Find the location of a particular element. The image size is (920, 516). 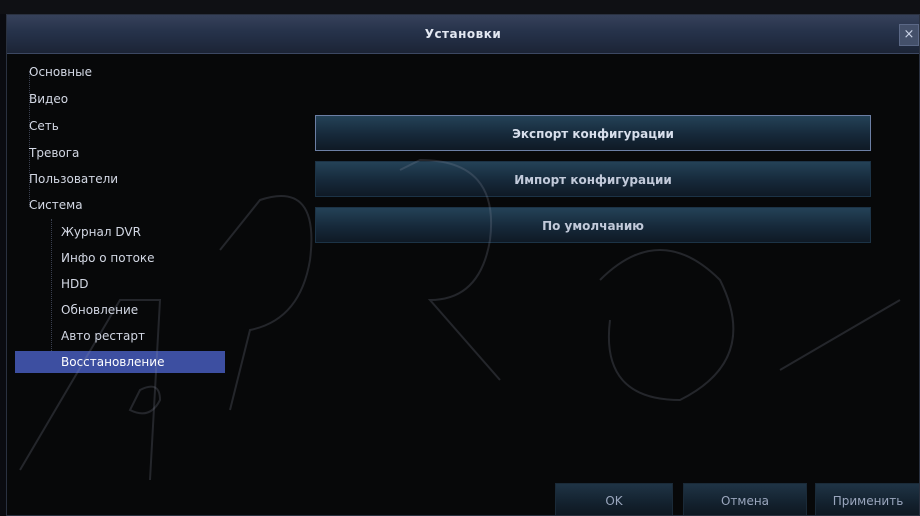

close-button: × is located at coordinates (909, 35).